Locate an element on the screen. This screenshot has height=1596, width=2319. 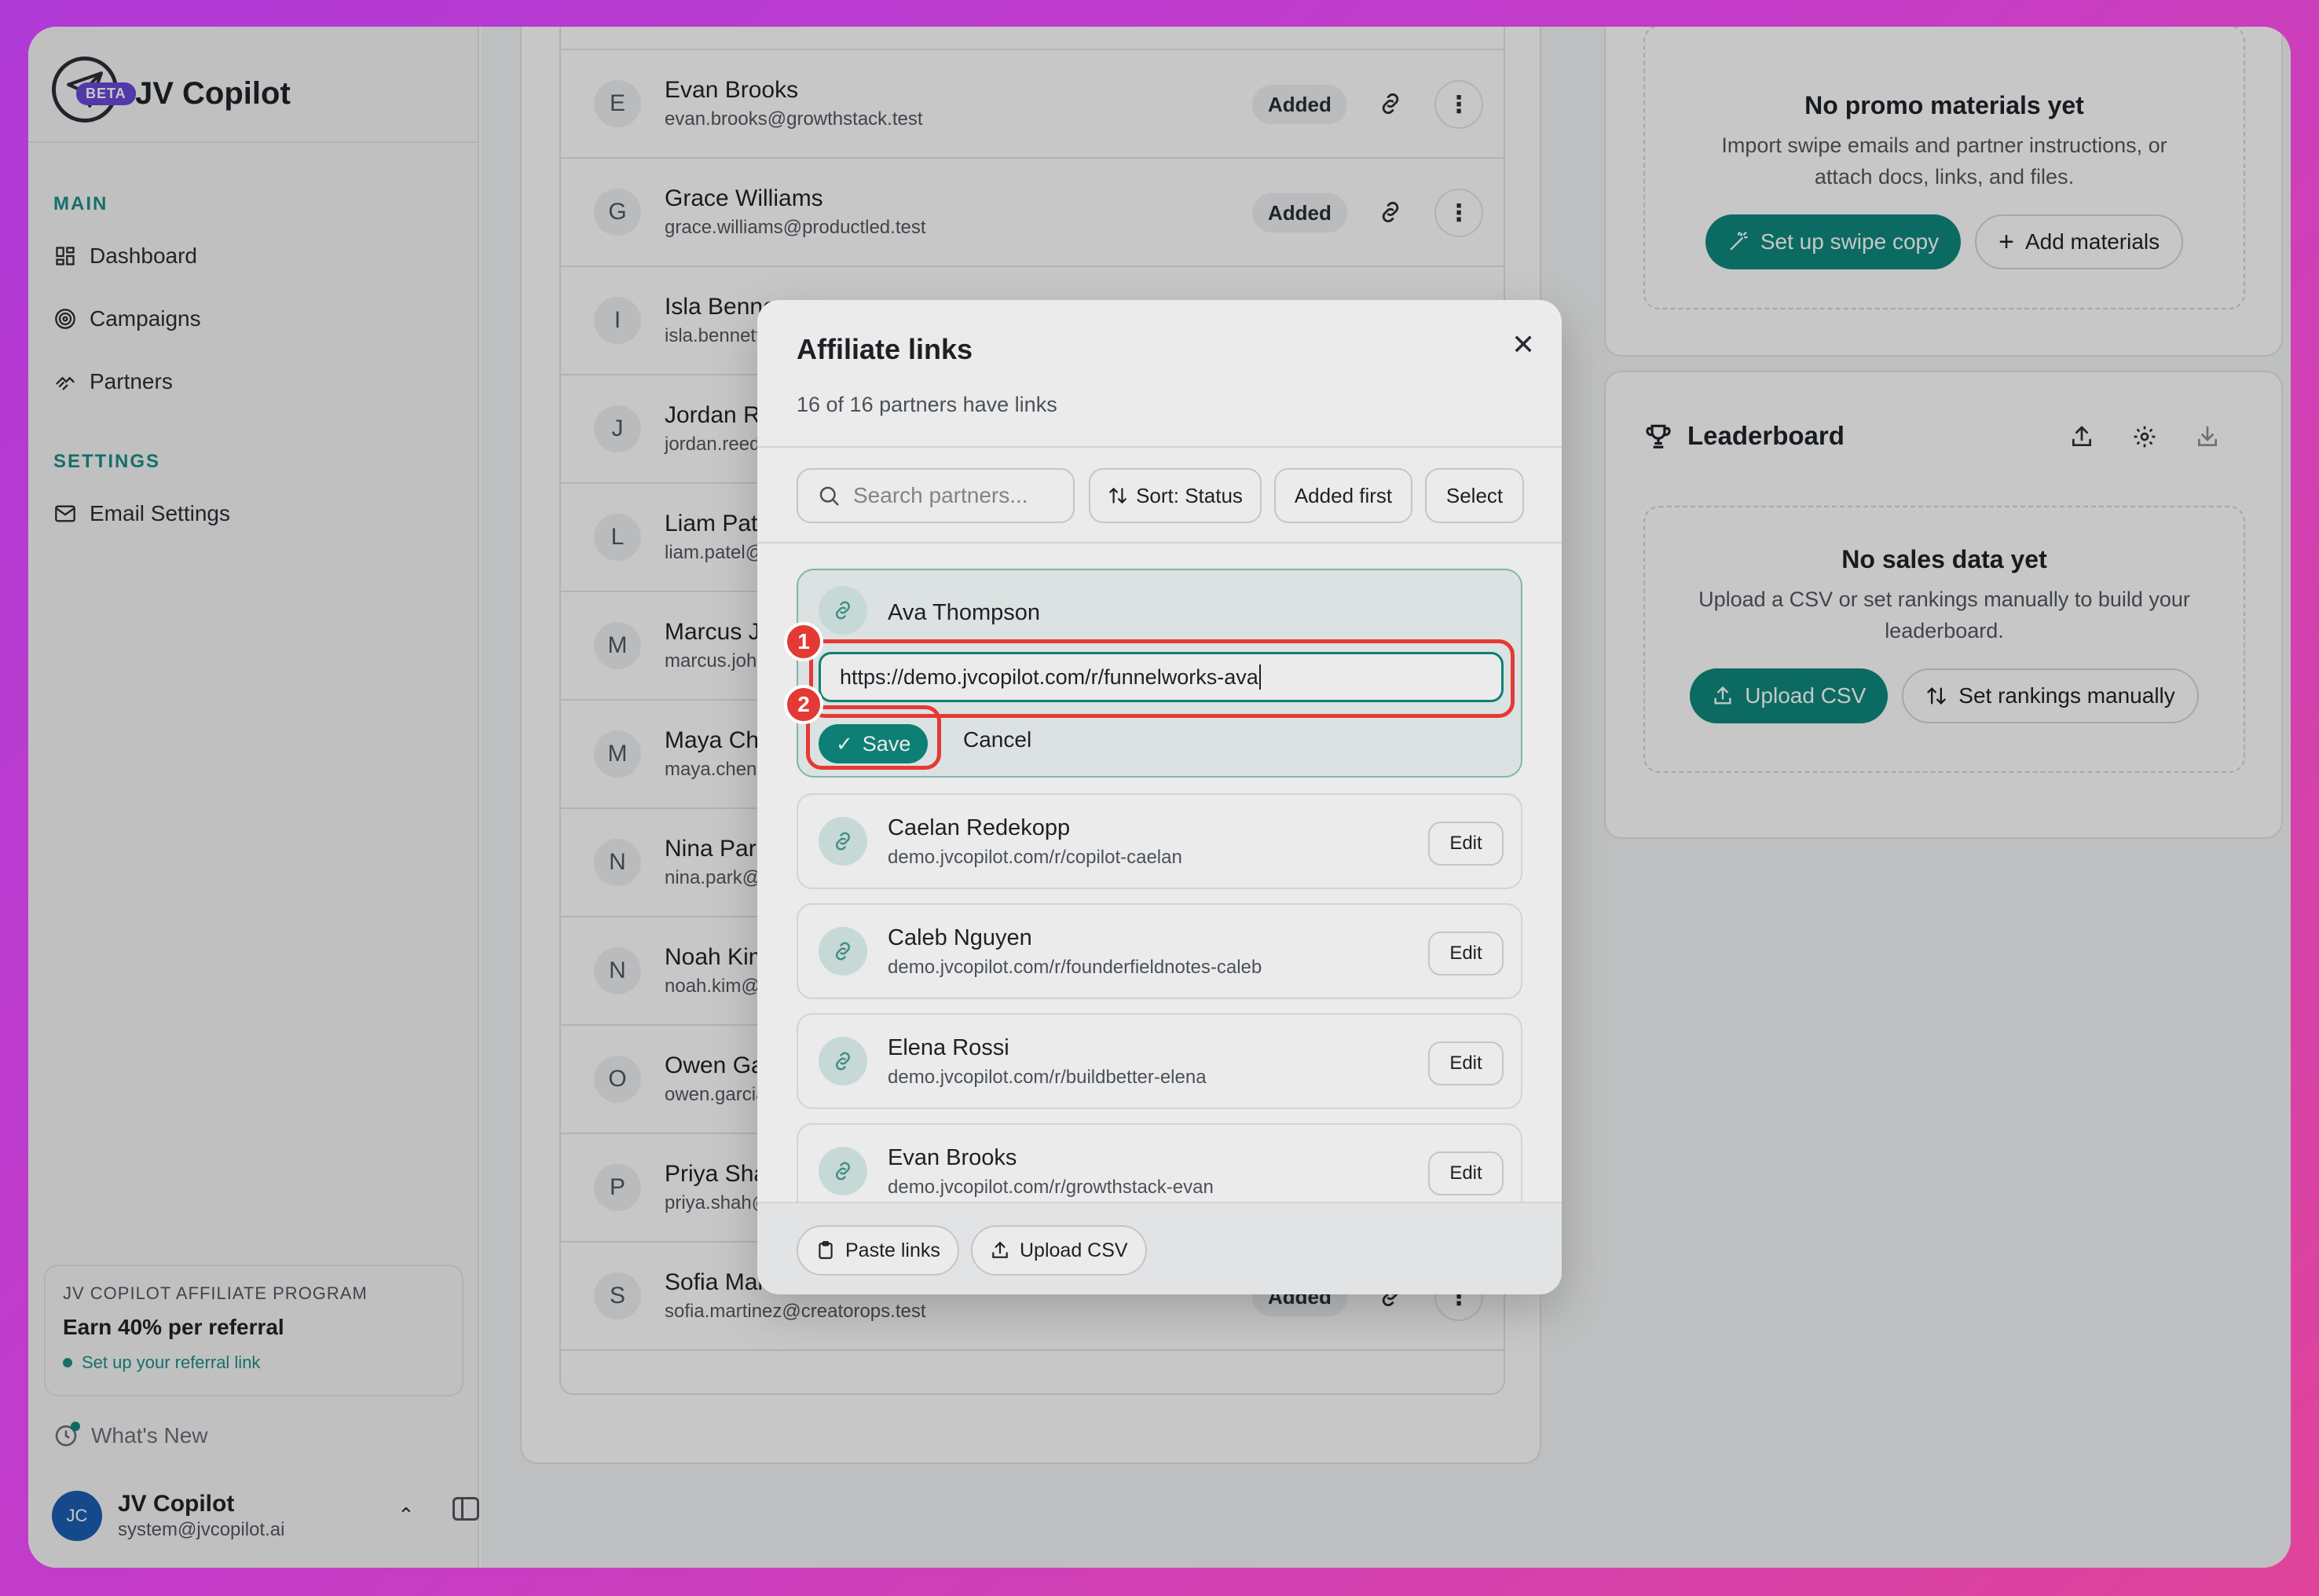
partner-name: Elena Rossi is located at coordinates (948, 1047).